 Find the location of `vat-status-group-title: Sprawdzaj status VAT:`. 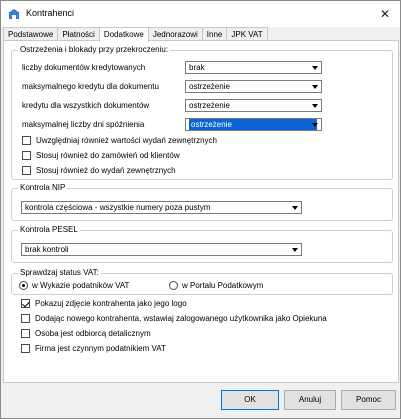

vat-status-group-title: Sprawdzaj status VAT: is located at coordinates (59, 272).